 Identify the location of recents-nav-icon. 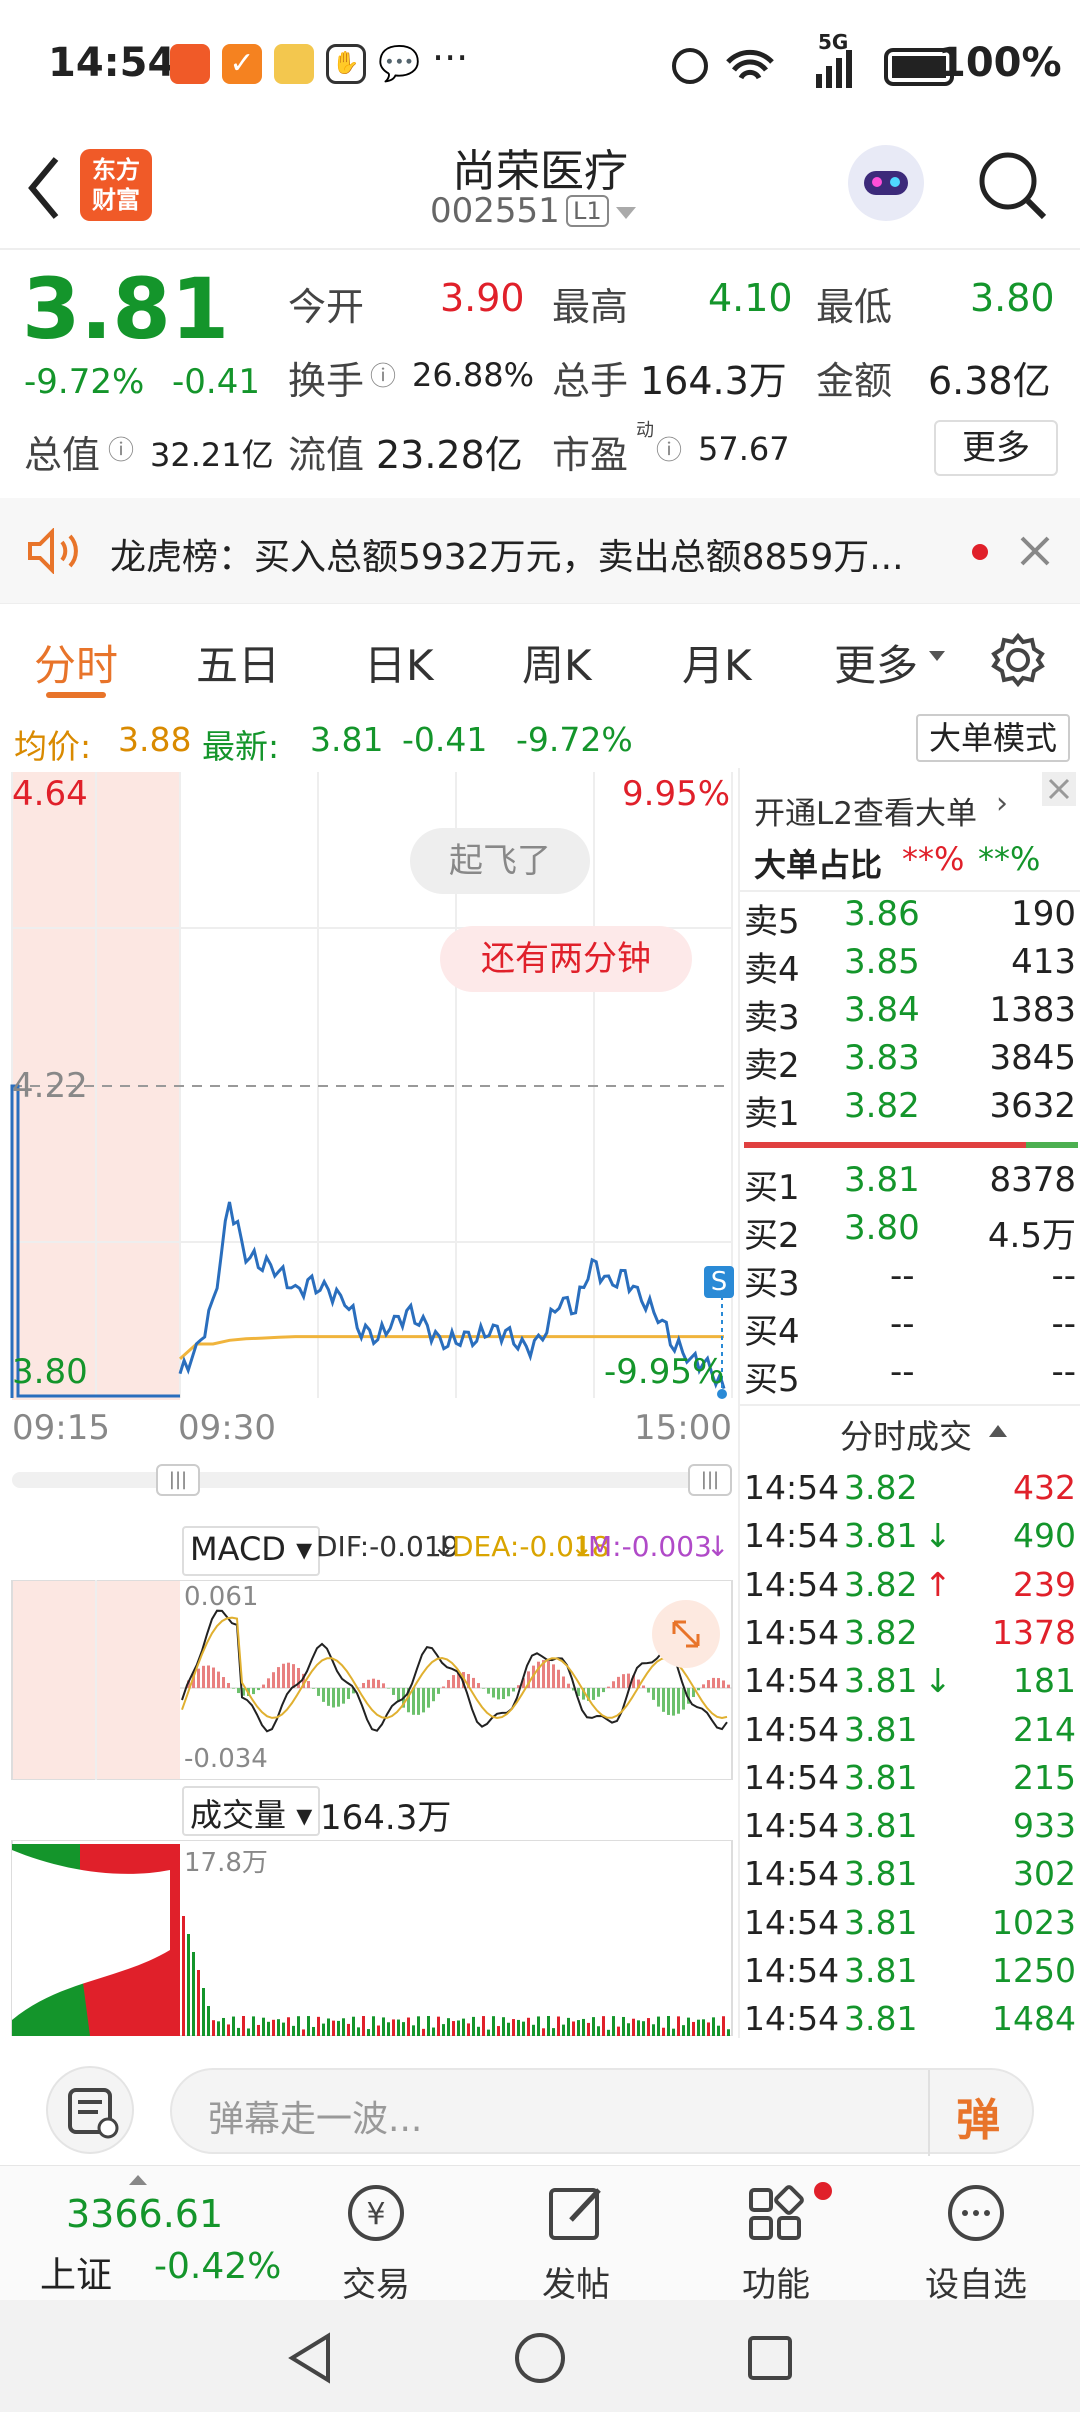
(770, 2358).